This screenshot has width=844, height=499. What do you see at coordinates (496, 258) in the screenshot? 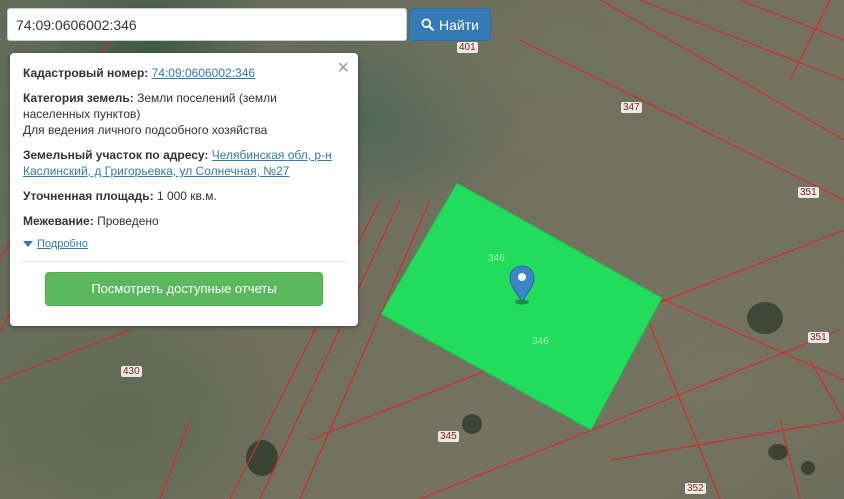
I see `parcel-label-346-top: 346` at bounding box center [496, 258].